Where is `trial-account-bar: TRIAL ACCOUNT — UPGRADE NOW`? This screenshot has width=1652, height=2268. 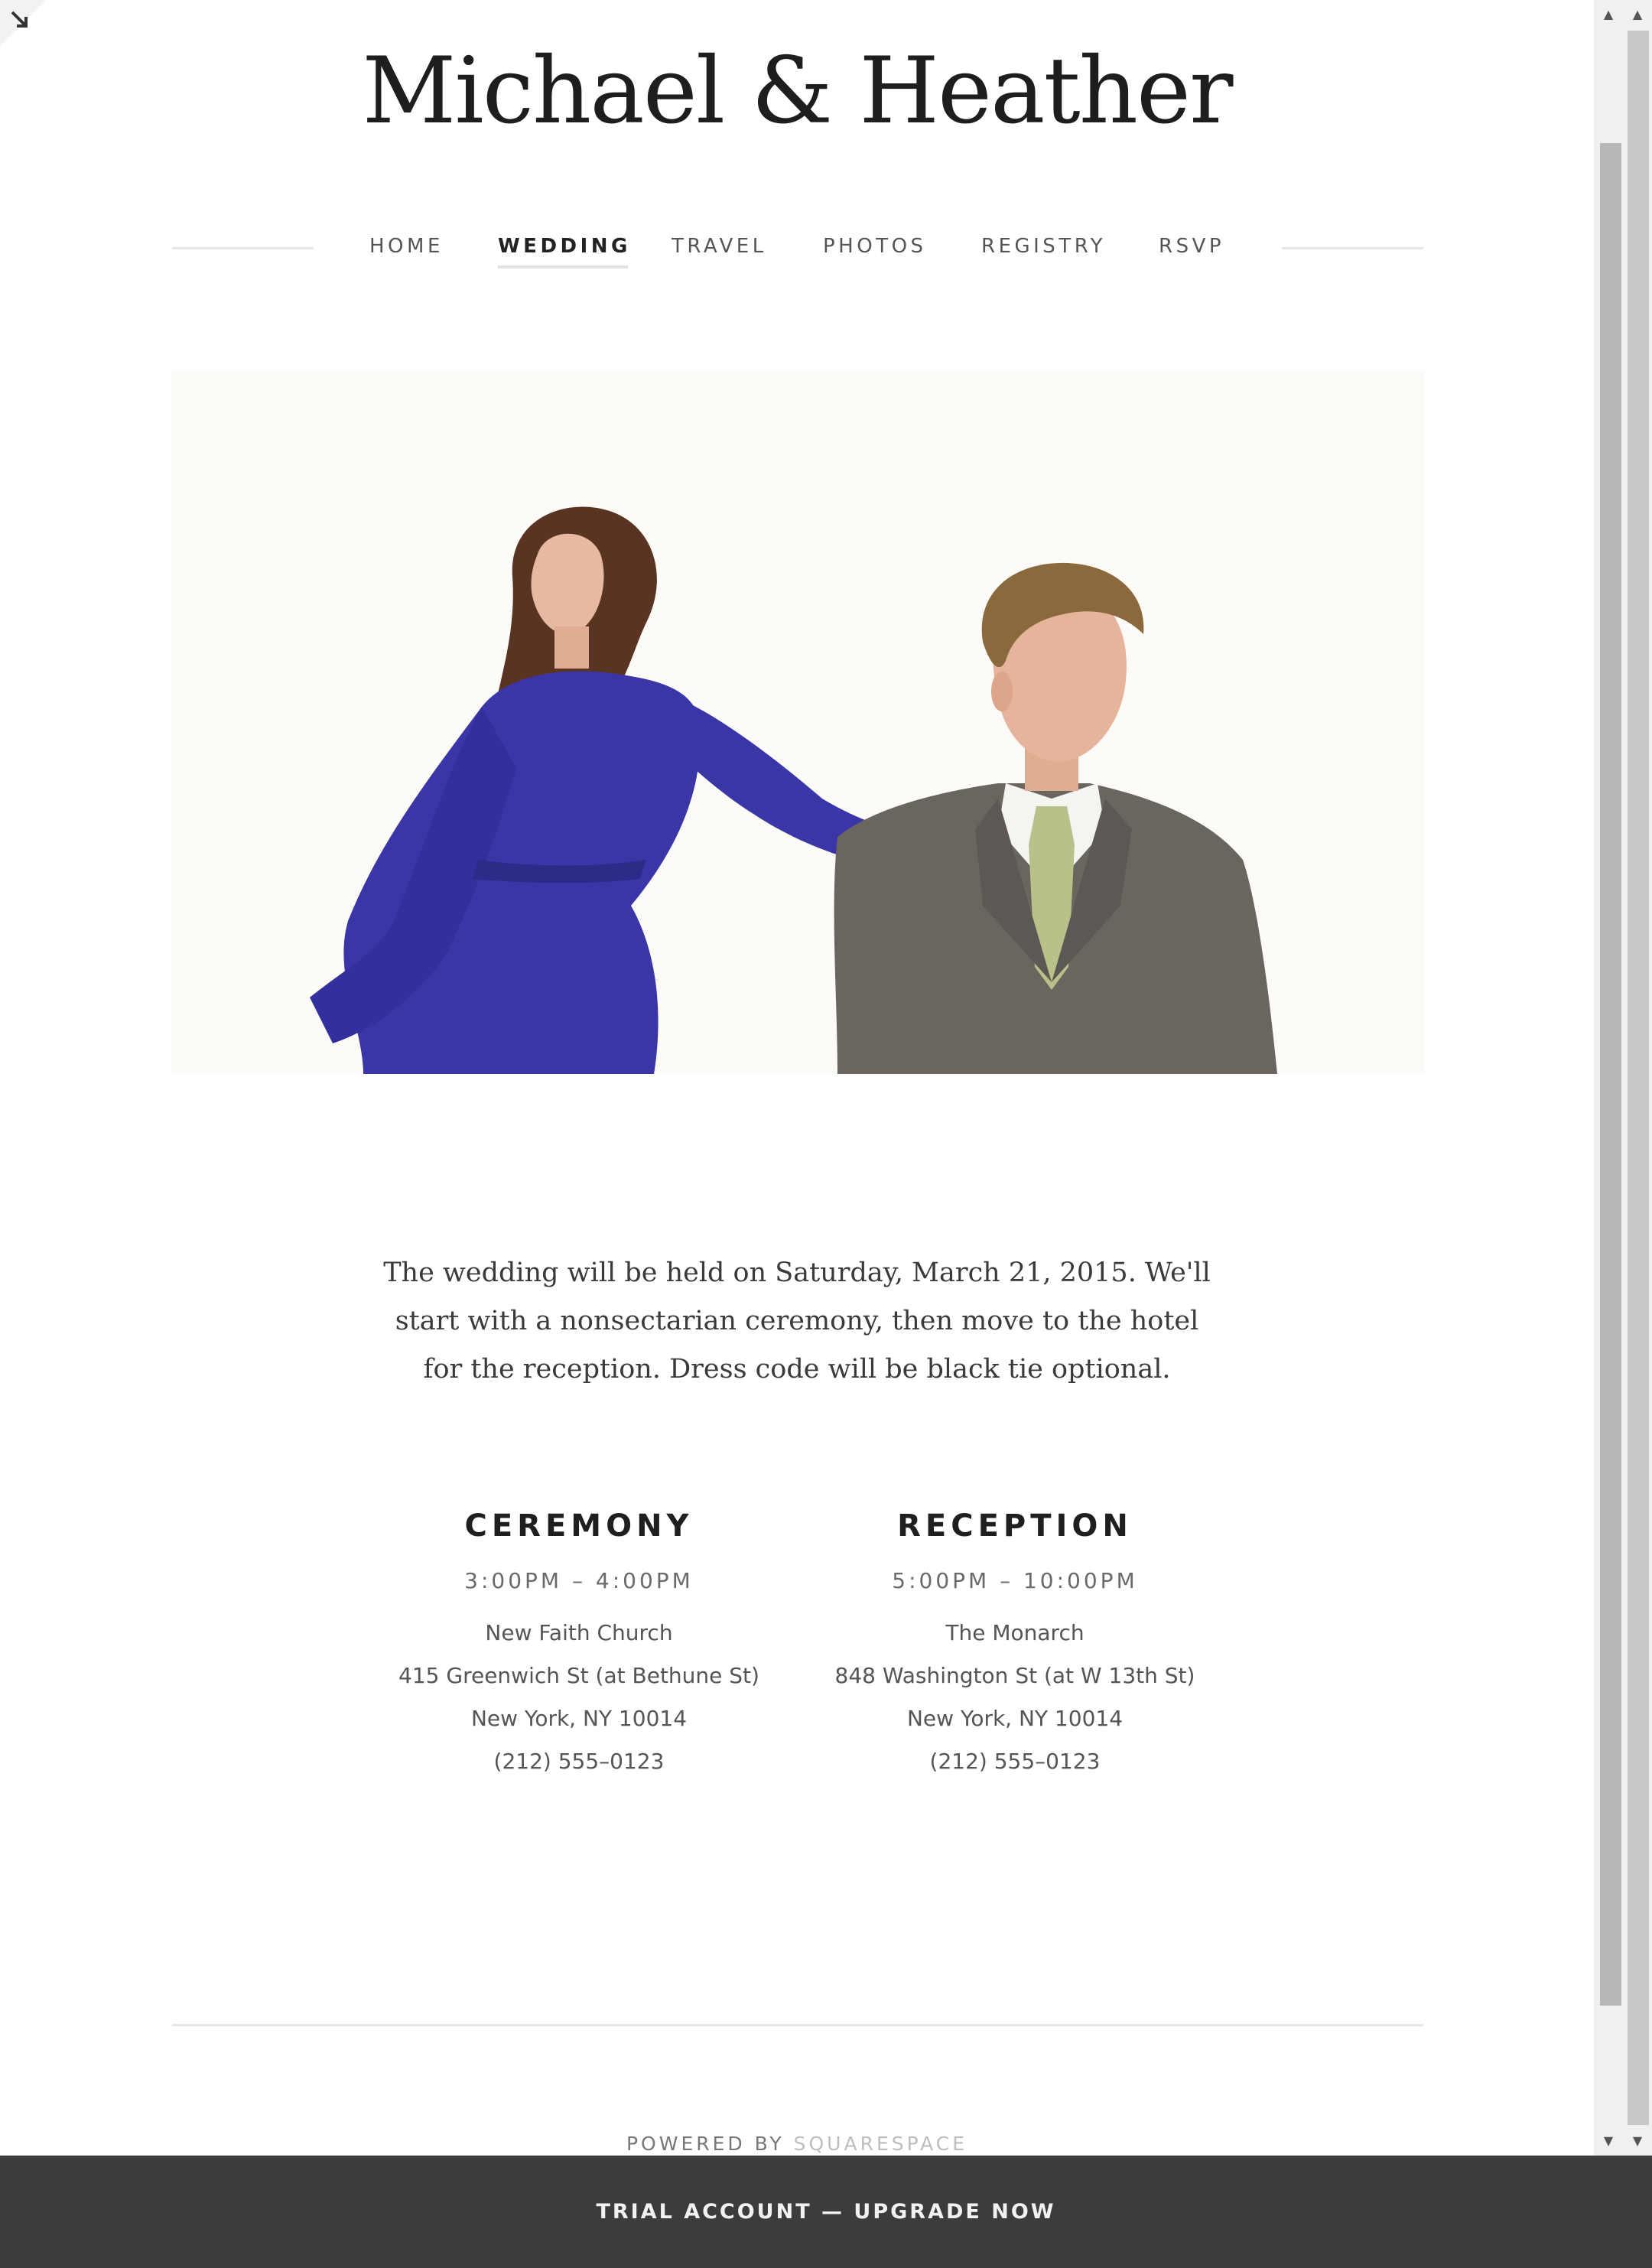 trial-account-bar: TRIAL ACCOUNT — UPGRADE NOW is located at coordinates (826, 2212).